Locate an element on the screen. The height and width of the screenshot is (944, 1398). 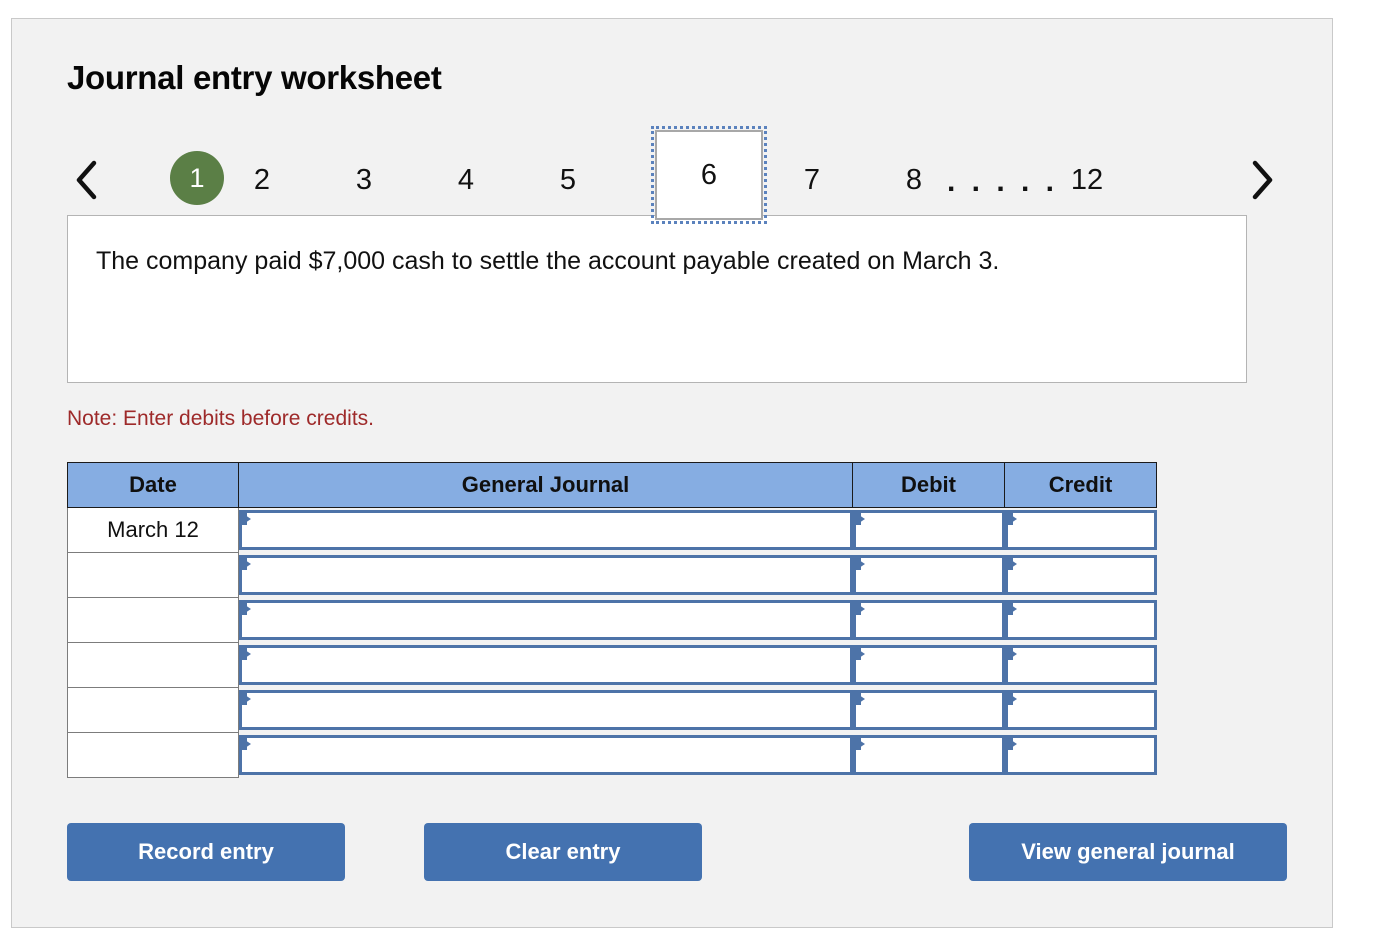
pagination-page-4: 4 is located at coordinates (466, 180).